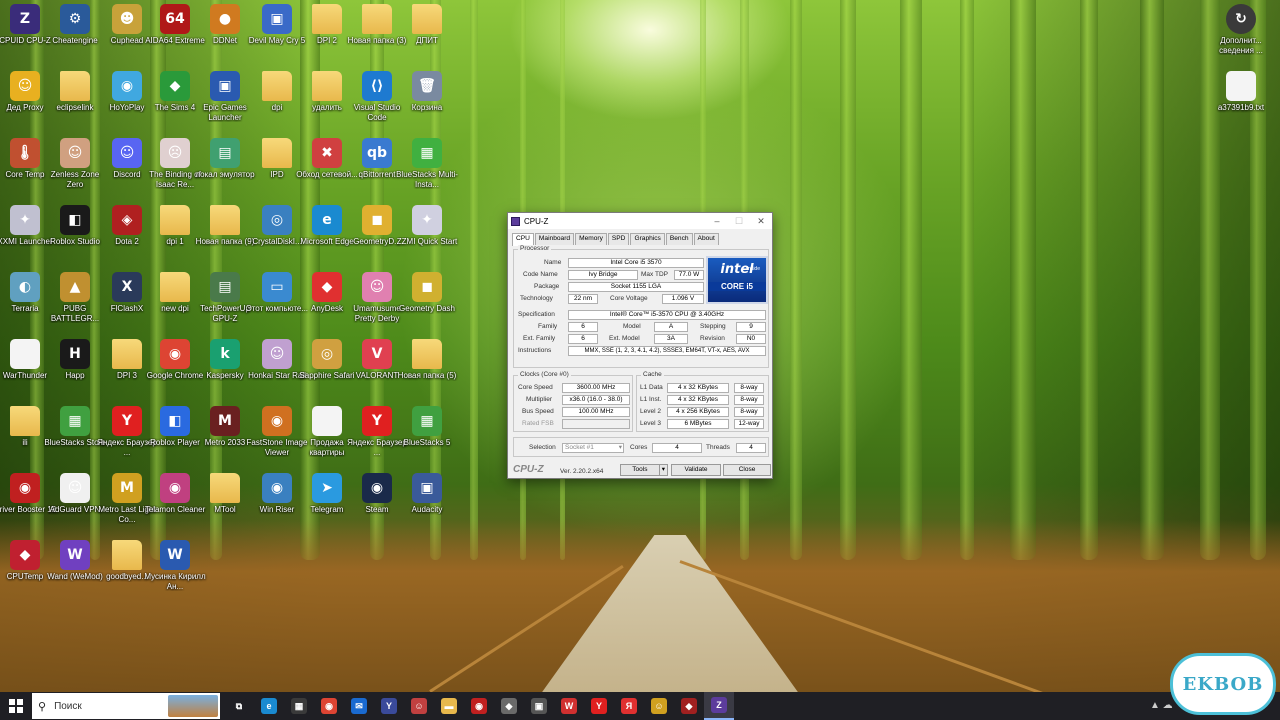  Describe the element at coordinates (427, 33) in the screenshot. I see `desktop-icon: ДПИТ` at that location.